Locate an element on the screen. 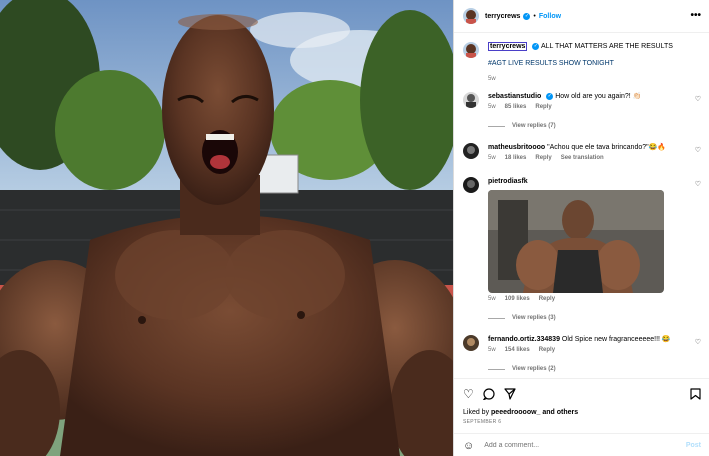 The image size is (709, 456). view-replies-button: View replies (7) is located at coordinates (522, 126).